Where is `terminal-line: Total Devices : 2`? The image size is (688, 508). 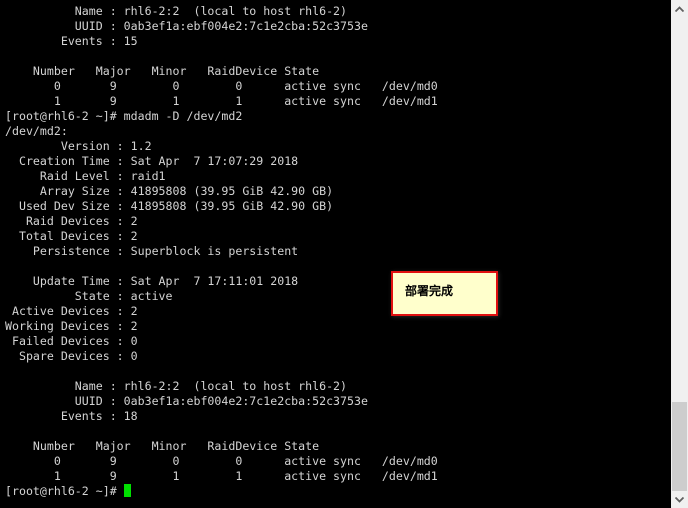 terminal-line: Total Devices : 2 is located at coordinates (71, 236).